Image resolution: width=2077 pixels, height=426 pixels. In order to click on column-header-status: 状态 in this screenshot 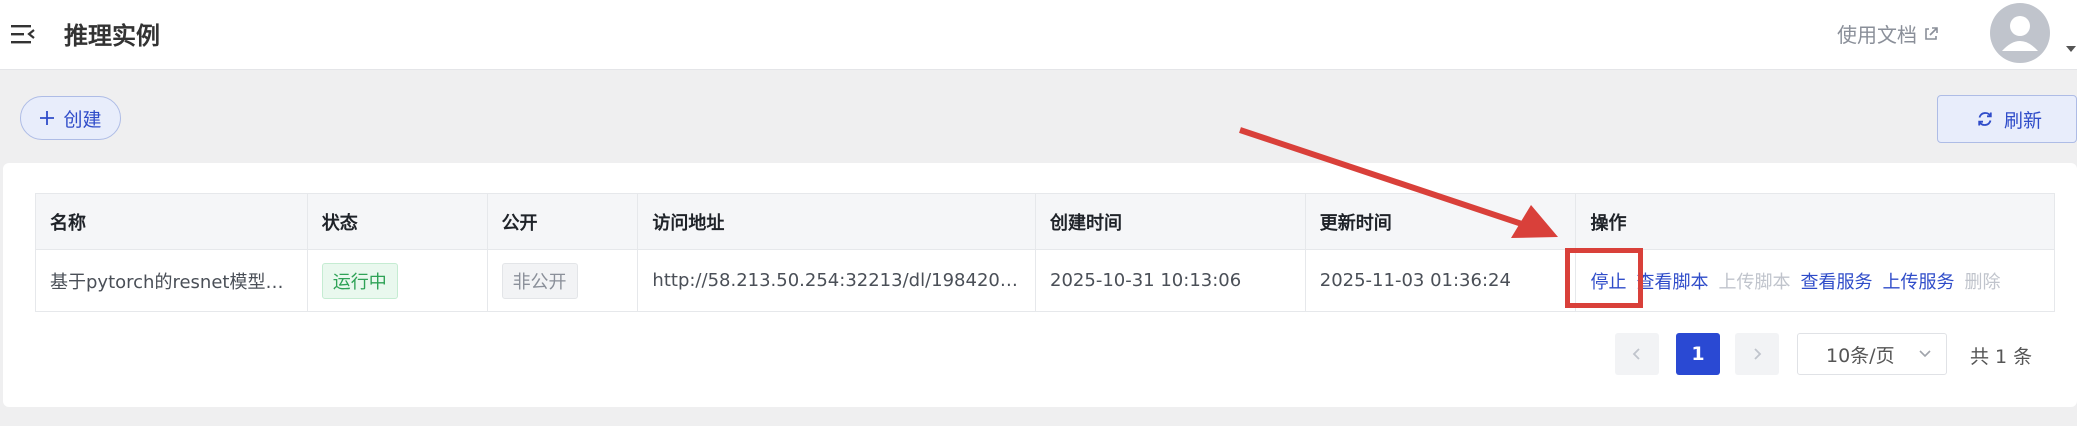, I will do `click(398, 221)`.